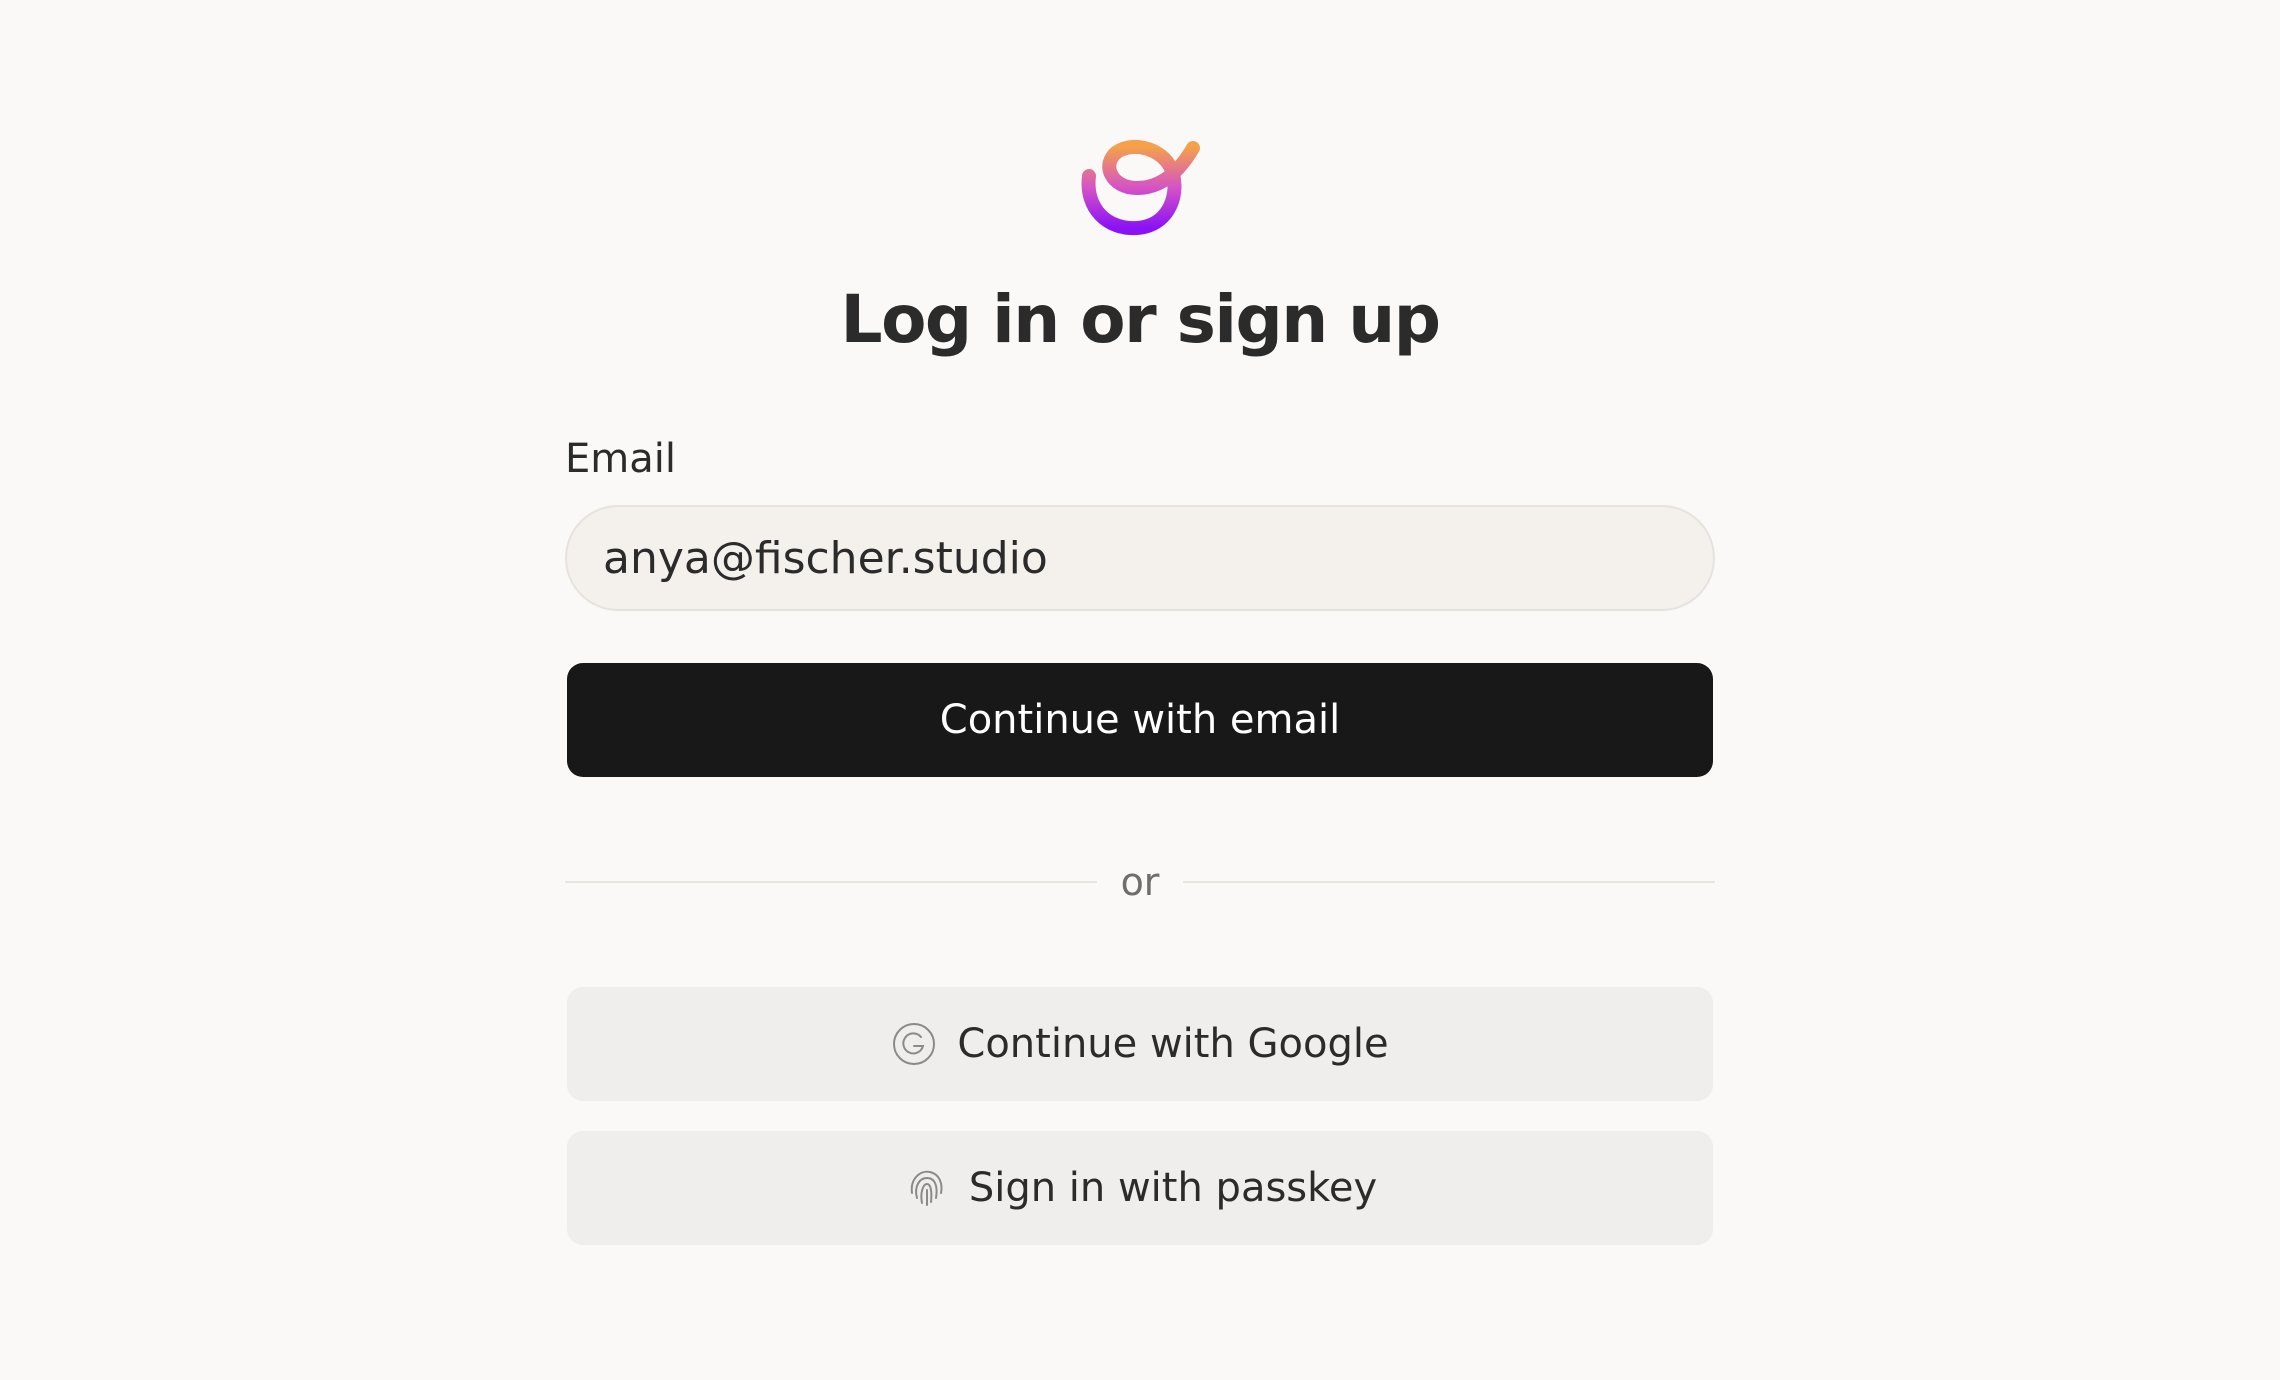  I want to click on continue-with-email-label: Continue with email, so click(1140, 720).